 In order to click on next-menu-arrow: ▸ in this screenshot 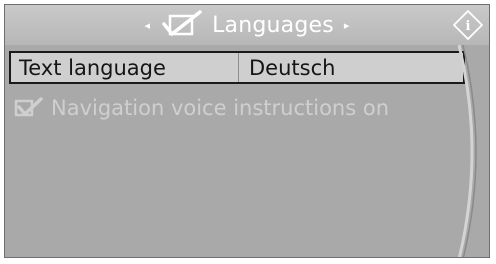, I will do `click(347, 25)`.